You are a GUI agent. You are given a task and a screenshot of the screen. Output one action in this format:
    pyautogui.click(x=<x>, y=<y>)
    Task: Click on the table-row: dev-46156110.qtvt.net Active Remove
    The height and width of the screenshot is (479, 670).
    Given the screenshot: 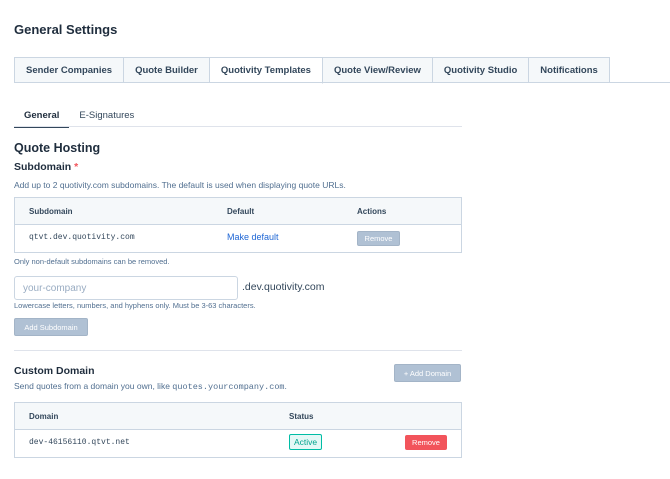 What is the action you would take?
    pyautogui.click(x=238, y=443)
    